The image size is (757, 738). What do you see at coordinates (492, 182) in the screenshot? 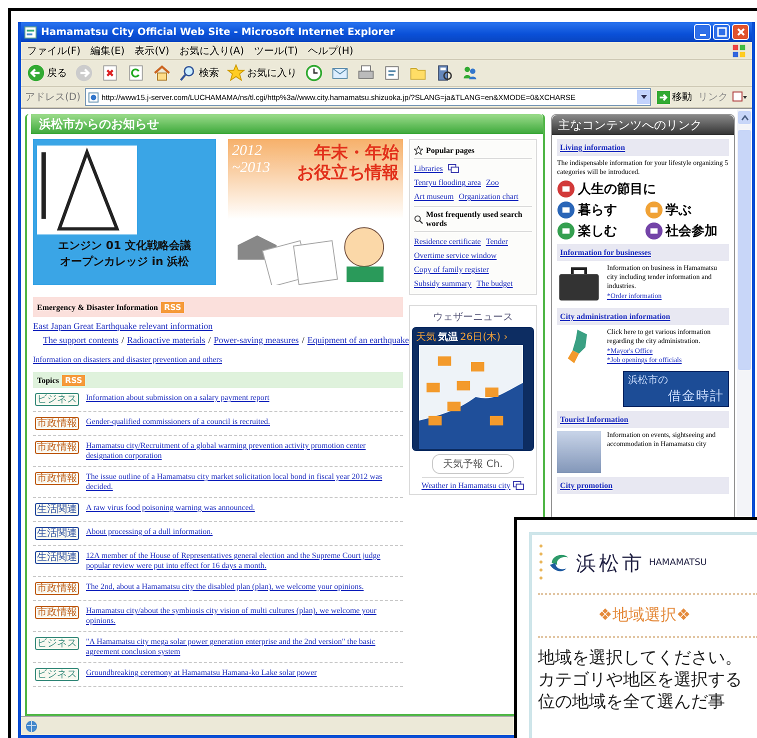
I see `popular-page-link: Zoo` at bounding box center [492, 182].